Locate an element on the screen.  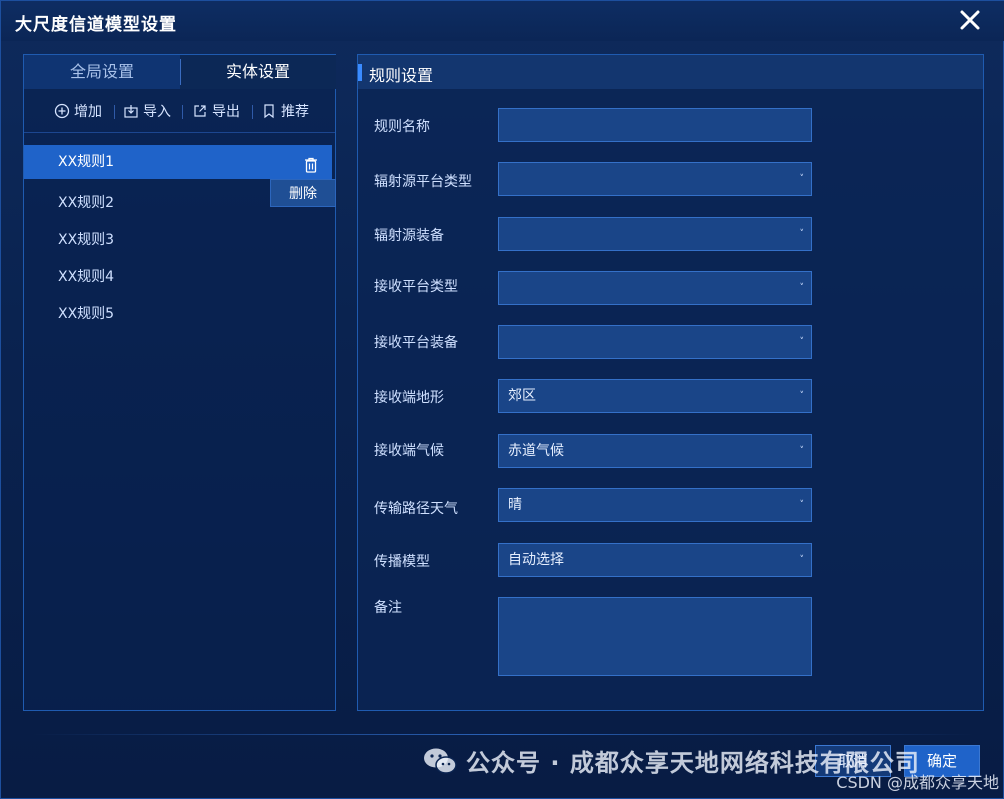
select-value: 自动选择 is located at coordinates (536, 560).